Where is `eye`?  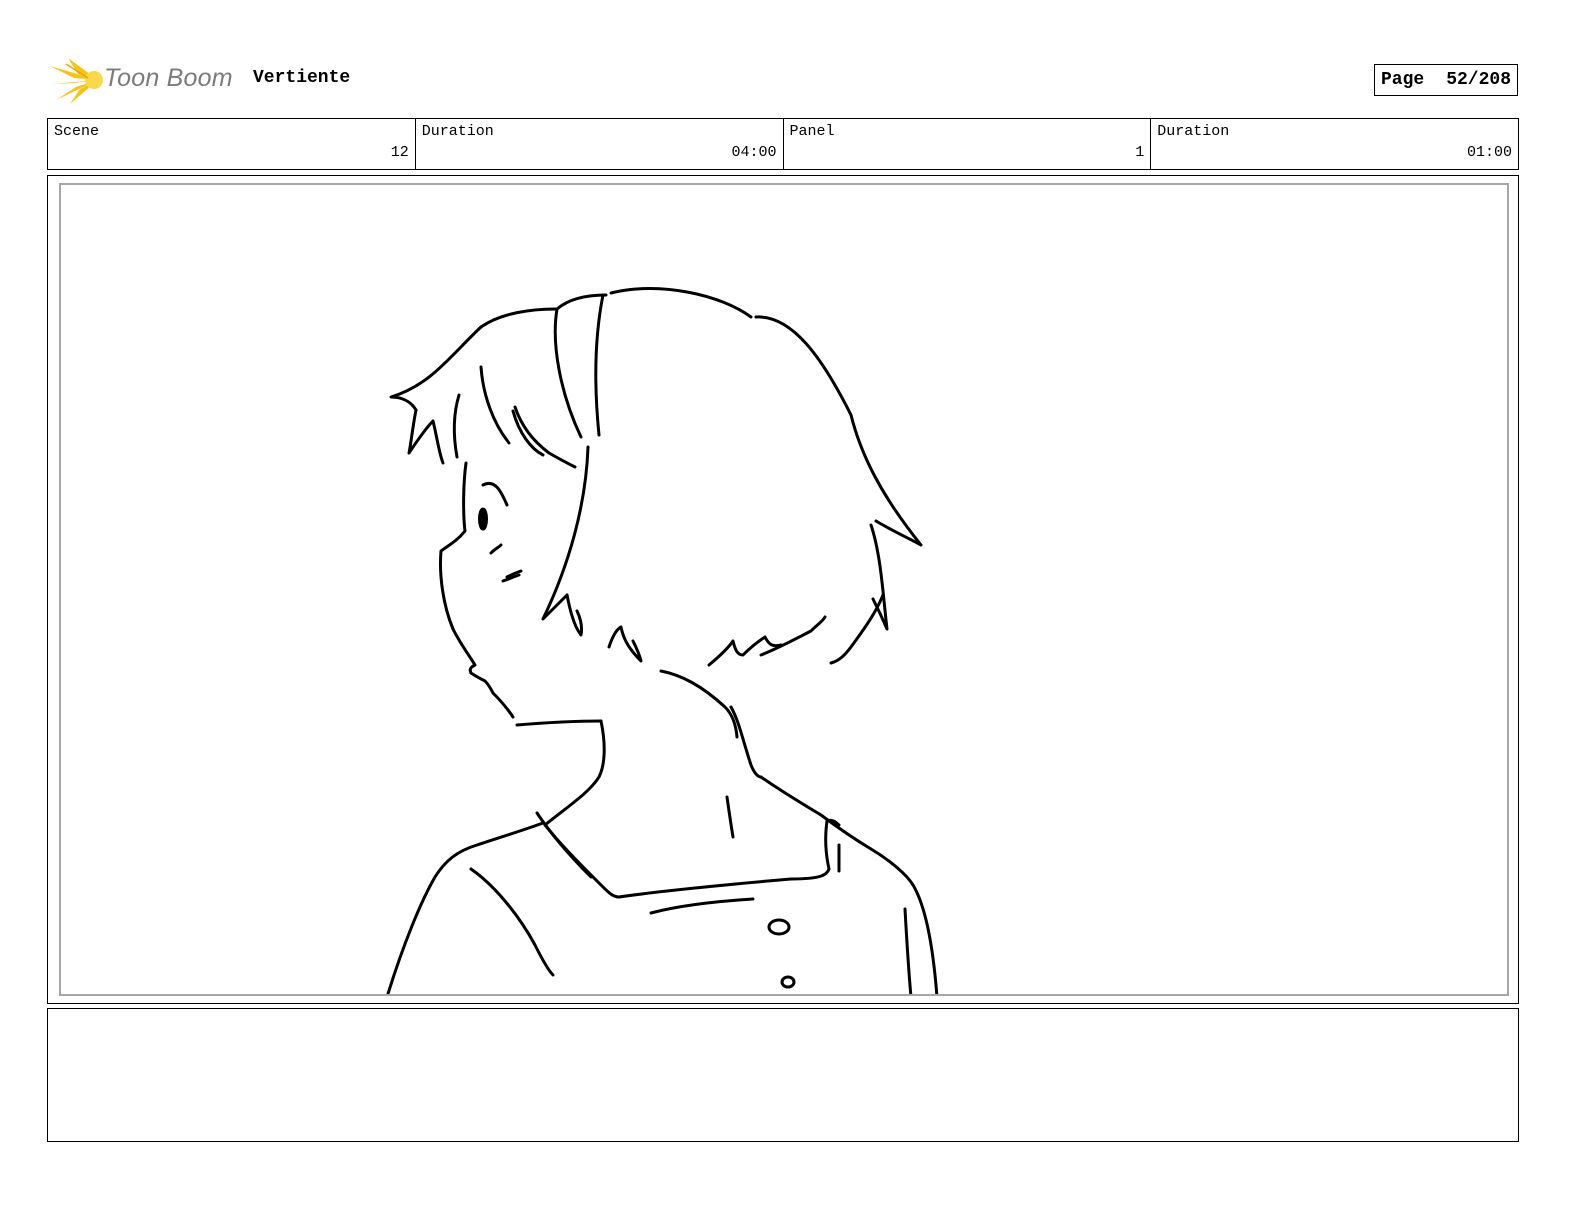
eye is located at coordinates (483, 519).